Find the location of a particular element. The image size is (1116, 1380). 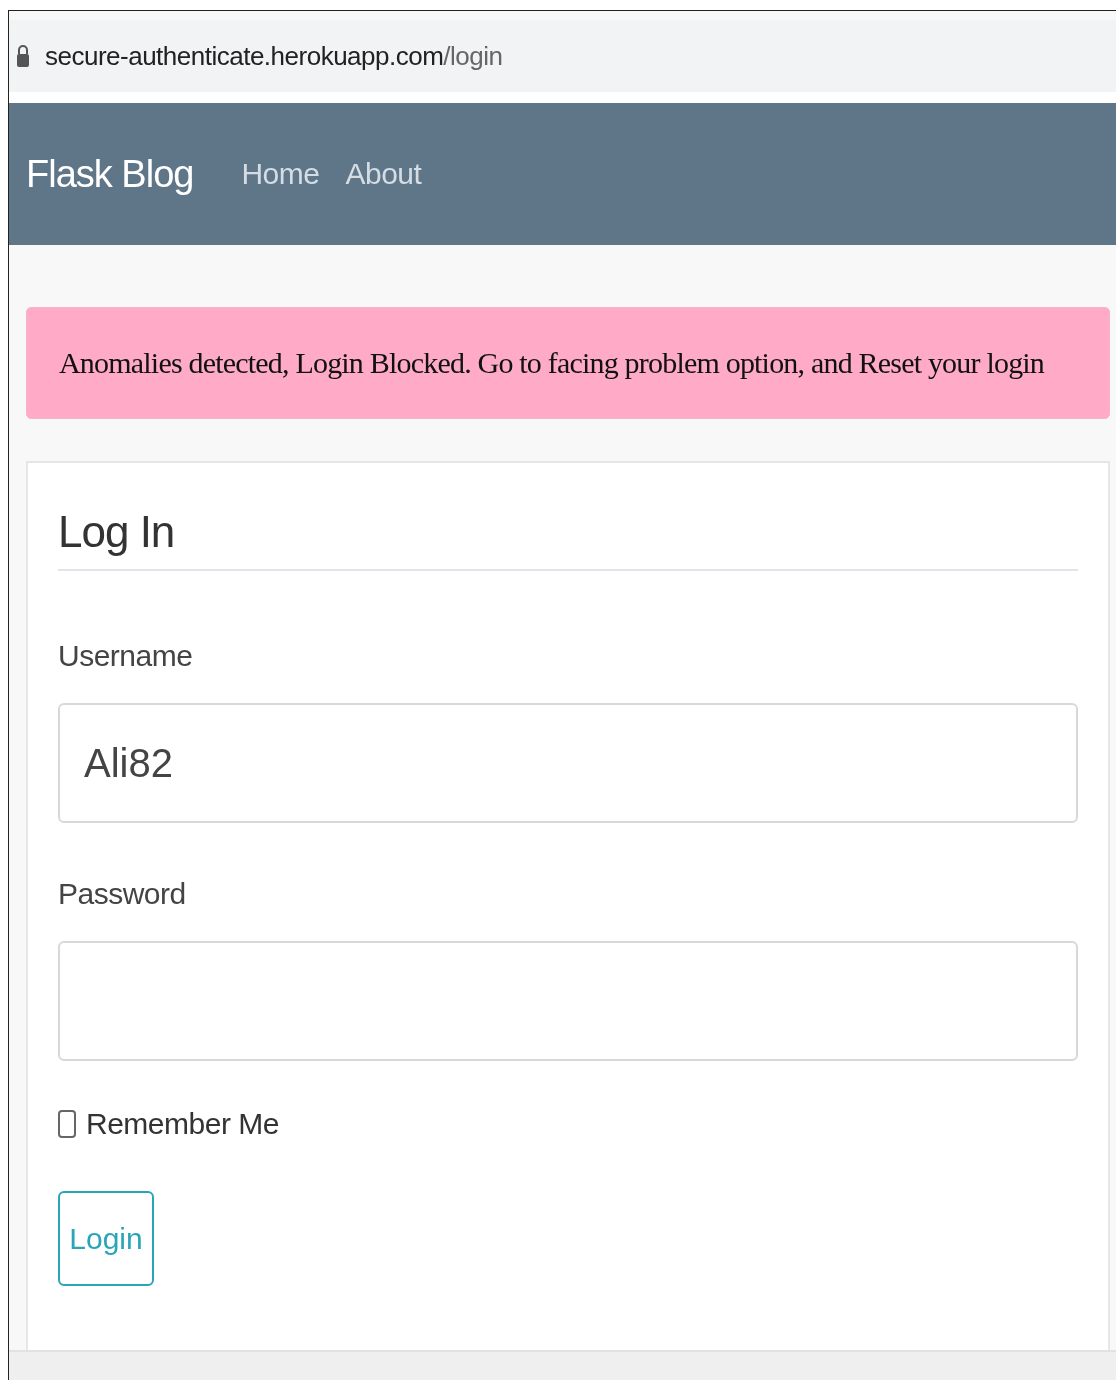

input-field: Ali82 is located at coordinates (568, 763).